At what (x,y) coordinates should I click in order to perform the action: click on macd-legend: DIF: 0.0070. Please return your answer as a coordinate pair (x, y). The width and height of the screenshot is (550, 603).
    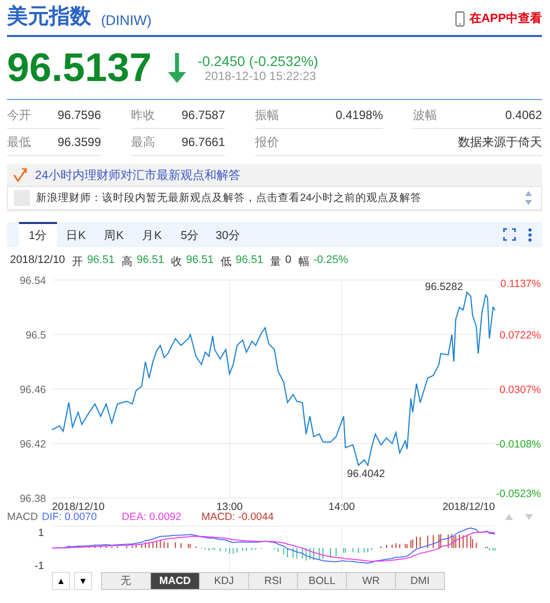
    Looking at the image, I should click on (69, 517).